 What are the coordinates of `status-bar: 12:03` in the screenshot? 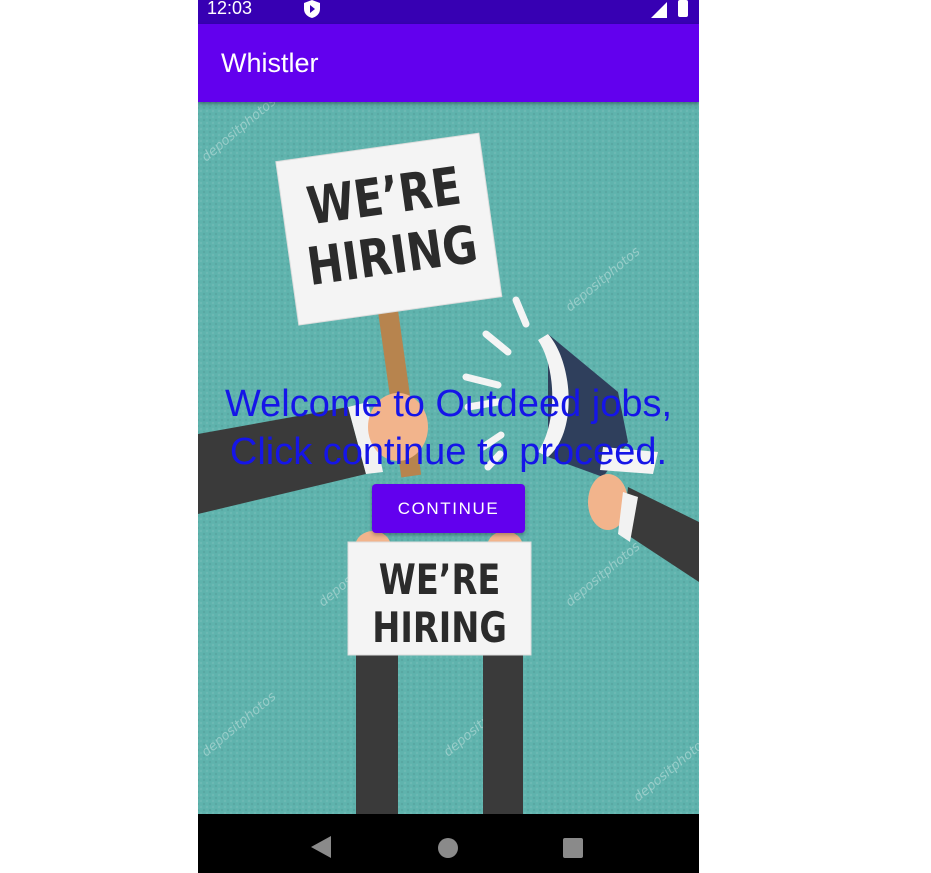 It's located at (448, 12).